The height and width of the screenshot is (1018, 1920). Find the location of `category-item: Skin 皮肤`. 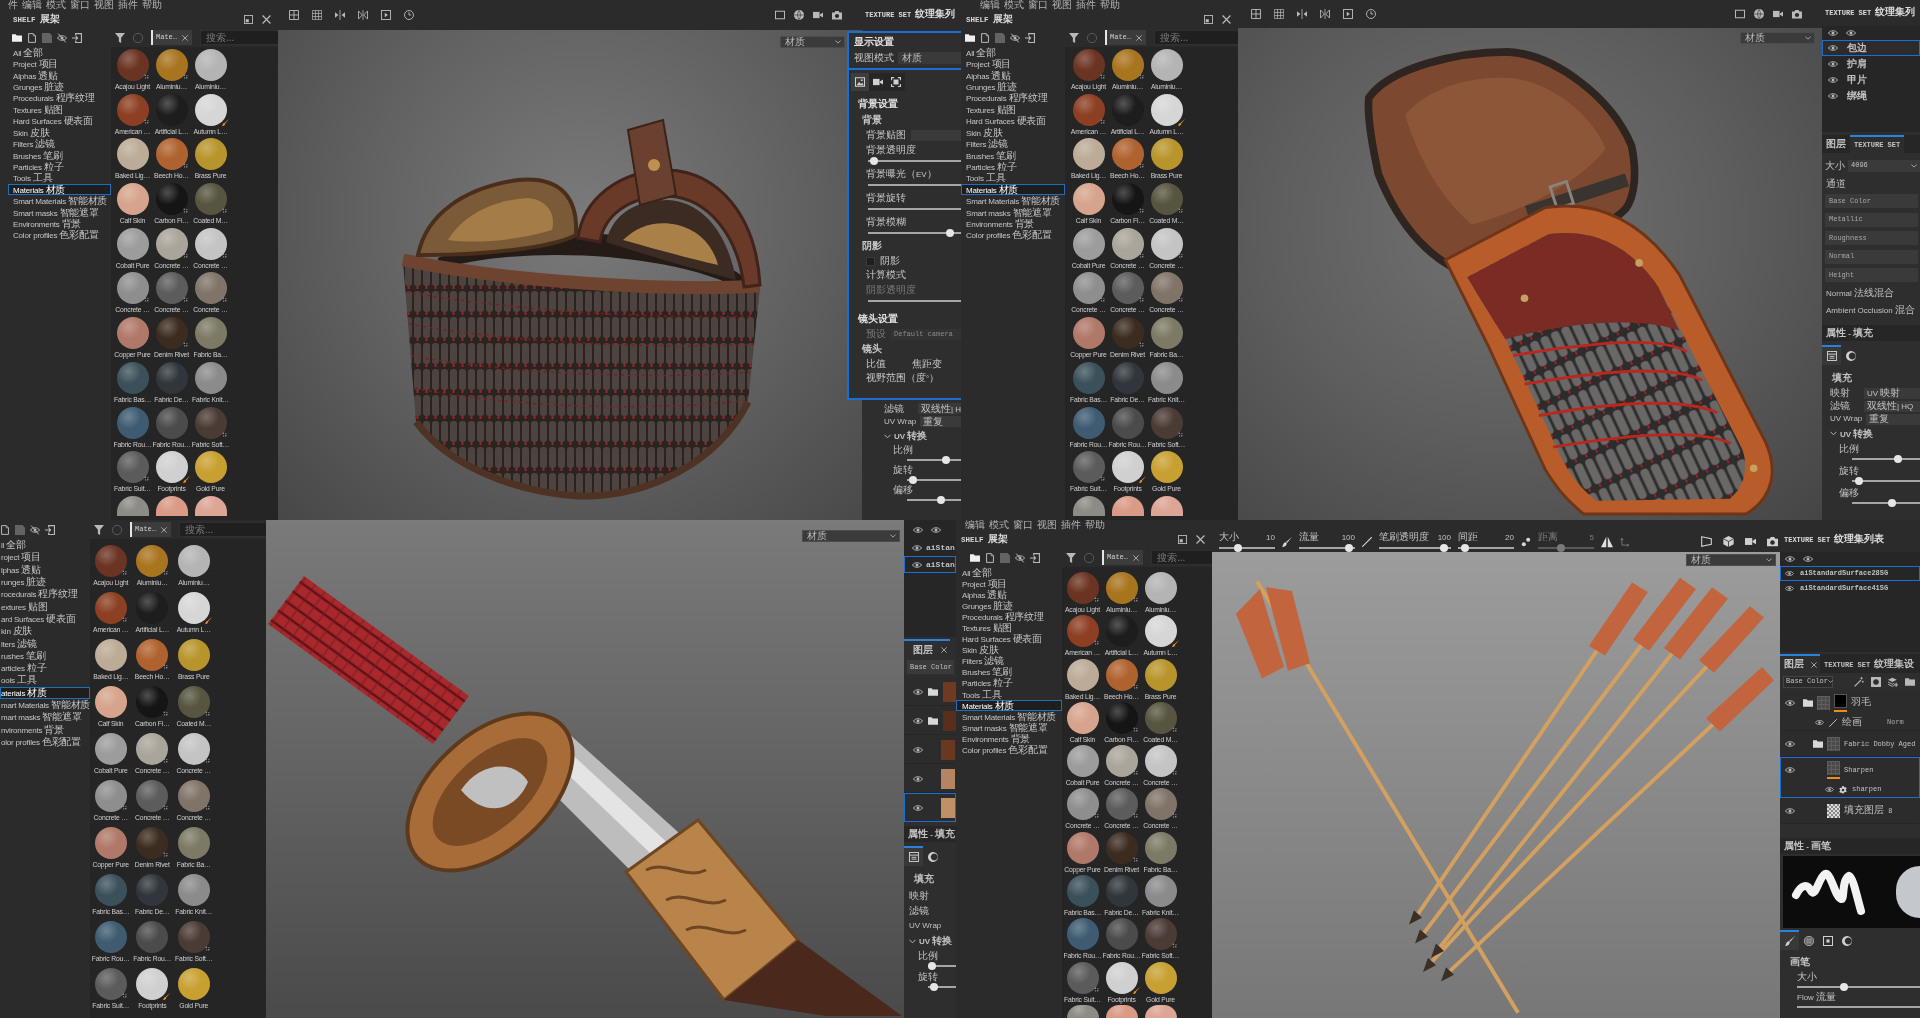

category-item: Skin 皮肤 is located at coordinates (1009, 650).